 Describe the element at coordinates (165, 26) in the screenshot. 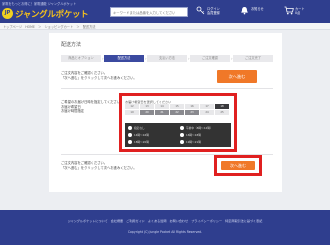

I see `breadcrumb-bar: トップページ HOME ＞ ショッピングカート ＞ 配送方法` at that location.